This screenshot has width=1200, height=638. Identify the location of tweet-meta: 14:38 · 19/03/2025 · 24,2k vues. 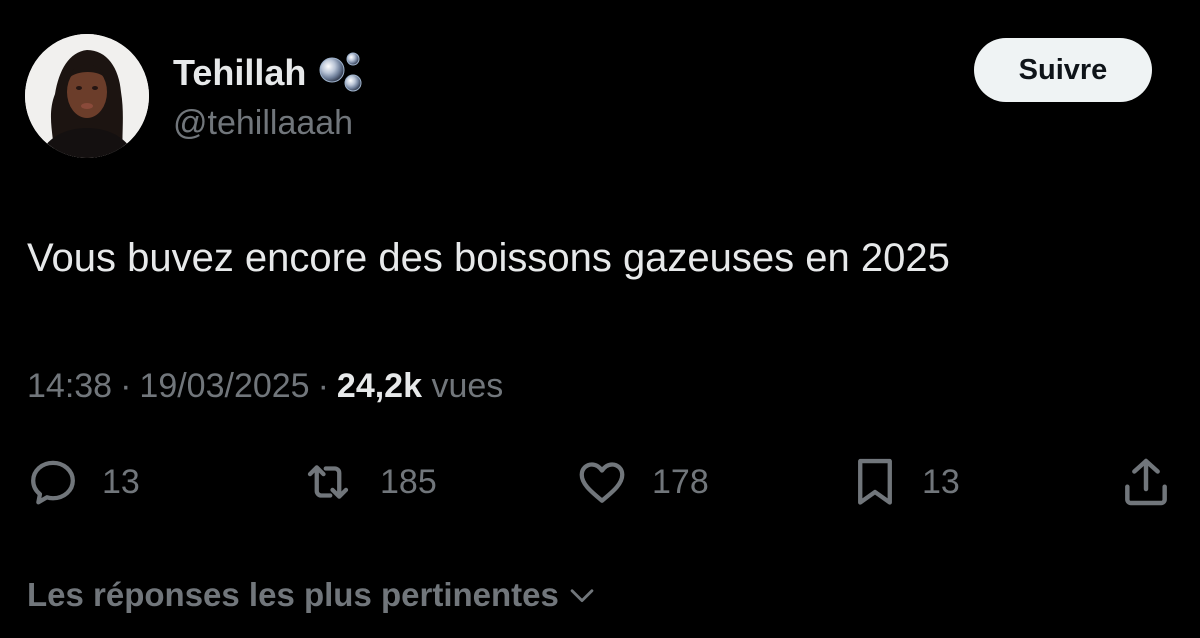
(265, 386).